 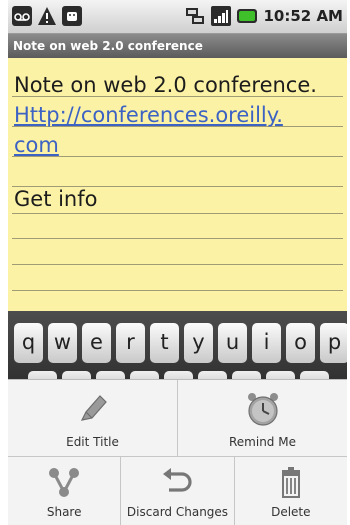 What do you see at coordinates (56, 199) in the screenshot?
I see `note-line-text: Get info` at bounding box center [56, 199].